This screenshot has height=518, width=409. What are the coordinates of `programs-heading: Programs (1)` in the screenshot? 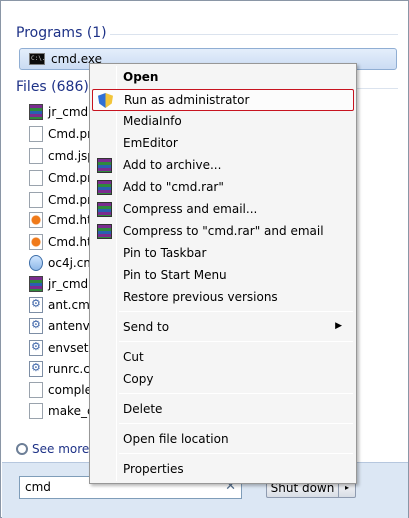 It's located at (61, 33).